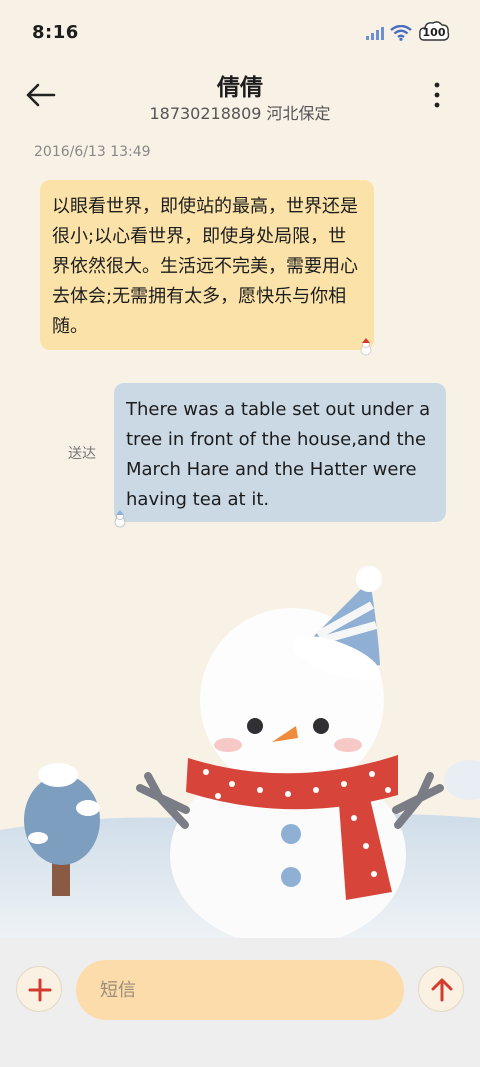 The image size is (480, 1067). I want to click on message-timestamp: 2016/6/13 13:49, so click(92, 152).